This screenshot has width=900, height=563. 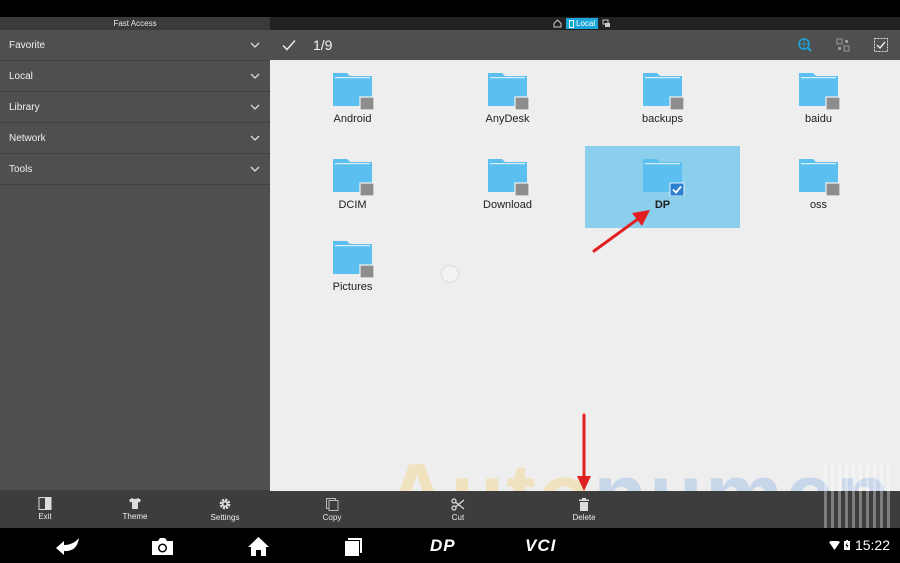 What do you see at coordinates (584, 504) in the screenshot?
I see `trash-icon` at bounding box center [584, 504].